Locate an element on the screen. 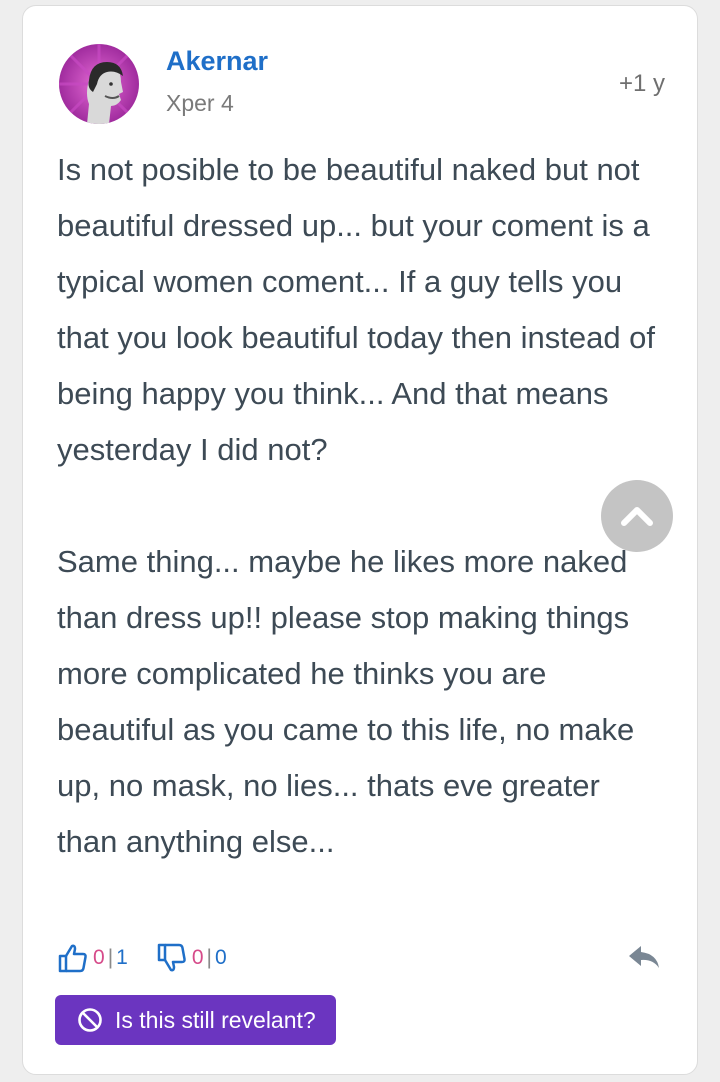 This screenshot has width=720, height=1082. scroll-to-top-button is located at coordinates (637, 516).